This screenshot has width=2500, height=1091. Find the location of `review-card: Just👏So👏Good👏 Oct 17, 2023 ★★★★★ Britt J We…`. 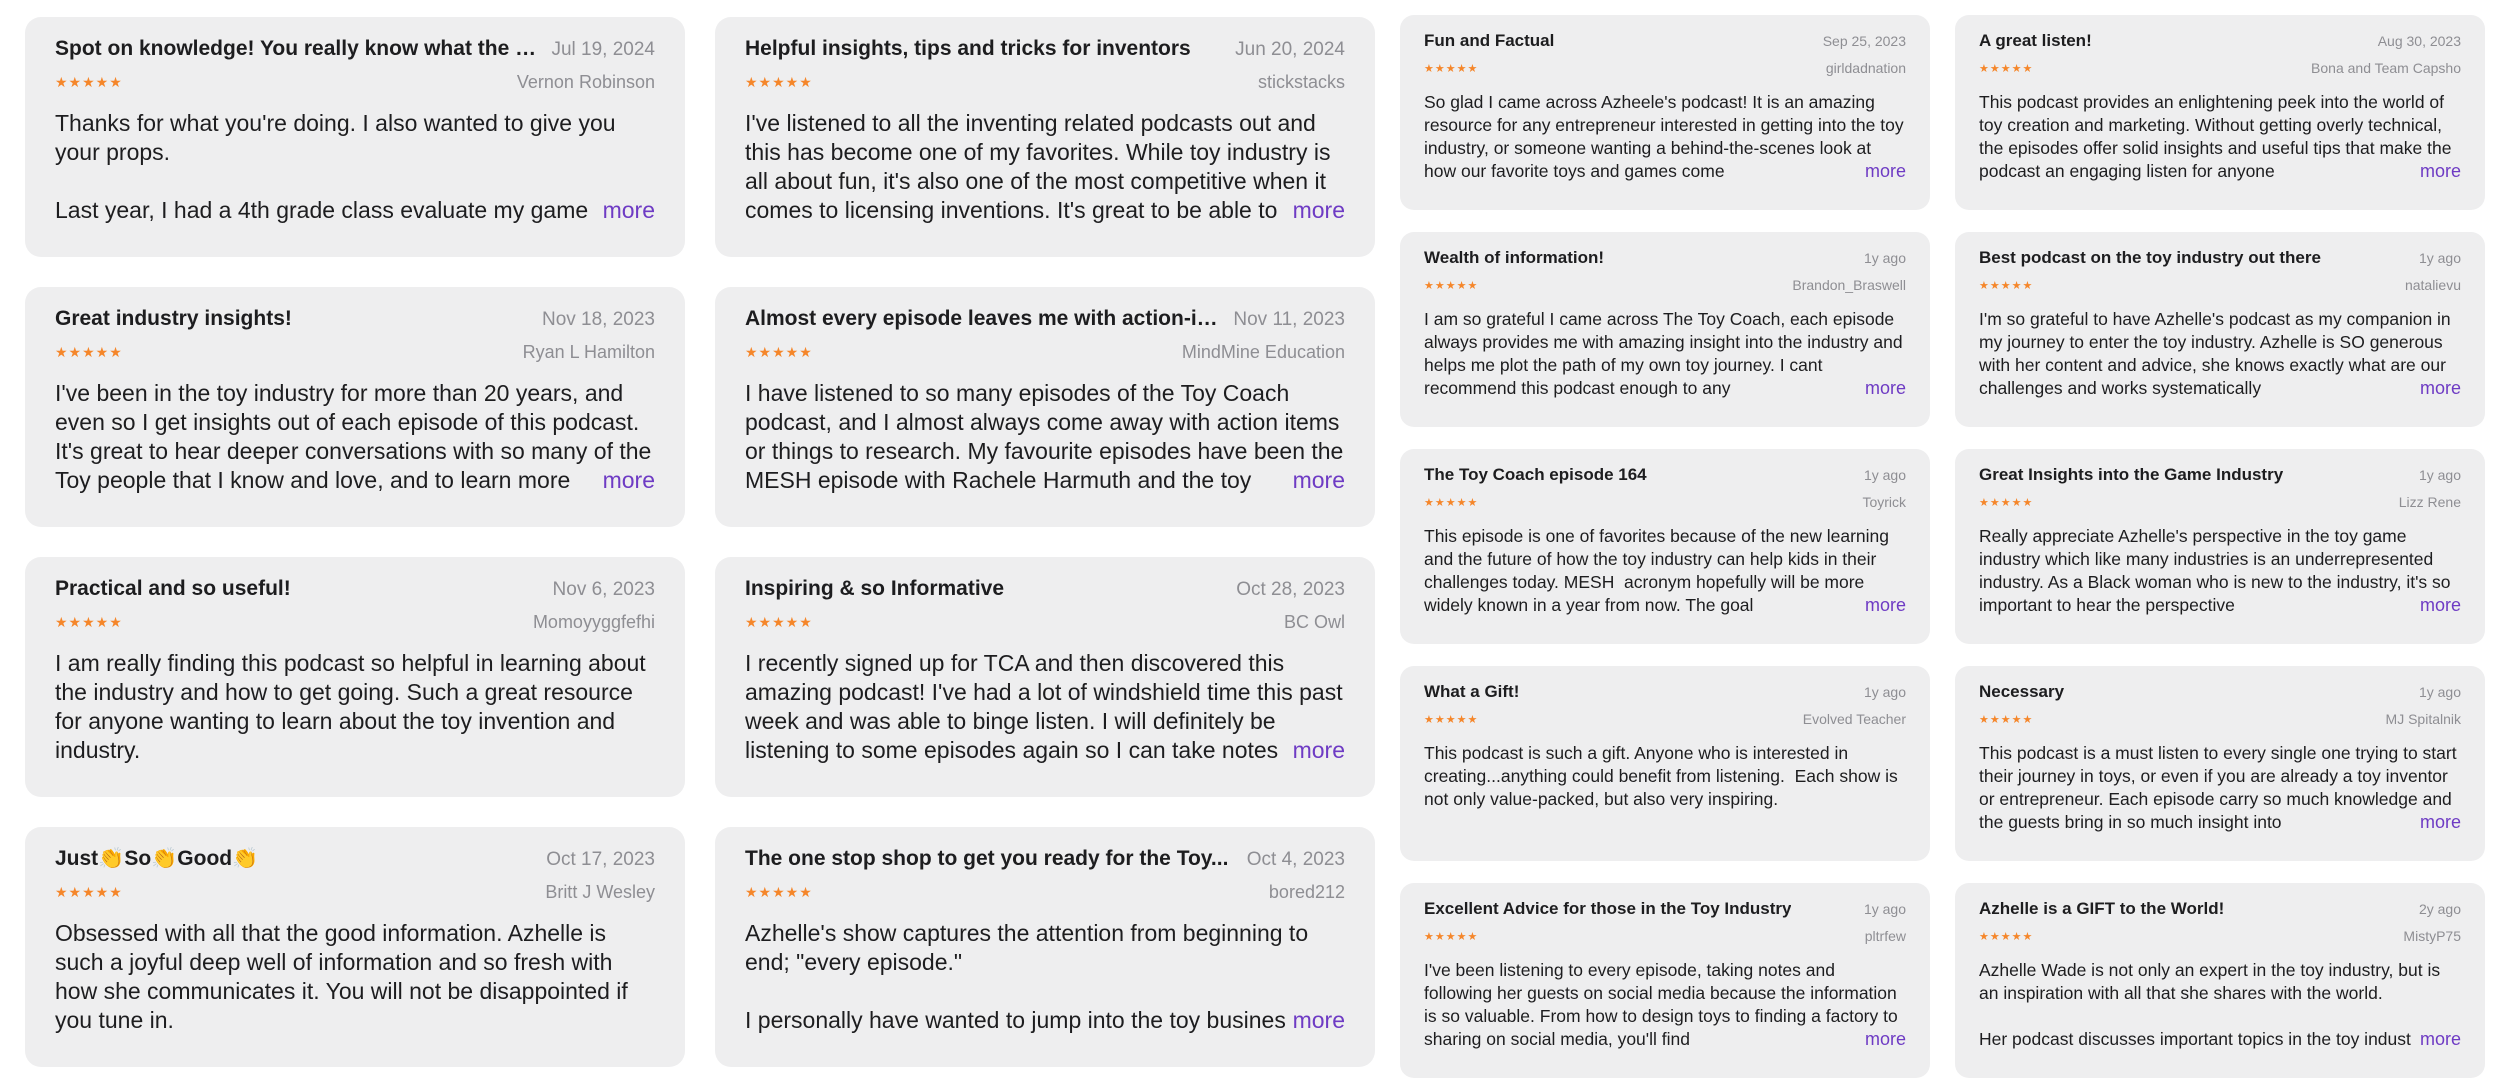

review-card: Just👏So👏Good👏 Oct 17, 2023 ★★★★★ Britt J We… is located at coordinates (355, 947).